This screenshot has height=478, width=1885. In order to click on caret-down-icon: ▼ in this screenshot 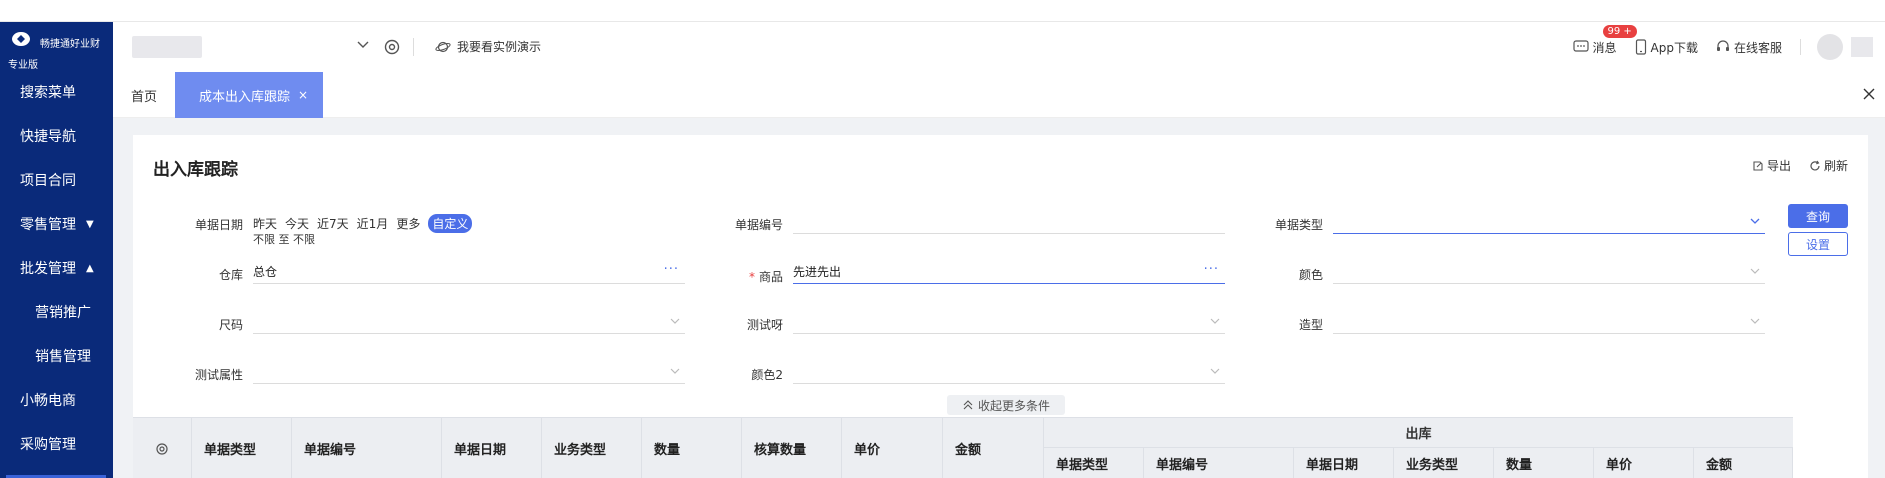, I will do `click(90, 224)`.